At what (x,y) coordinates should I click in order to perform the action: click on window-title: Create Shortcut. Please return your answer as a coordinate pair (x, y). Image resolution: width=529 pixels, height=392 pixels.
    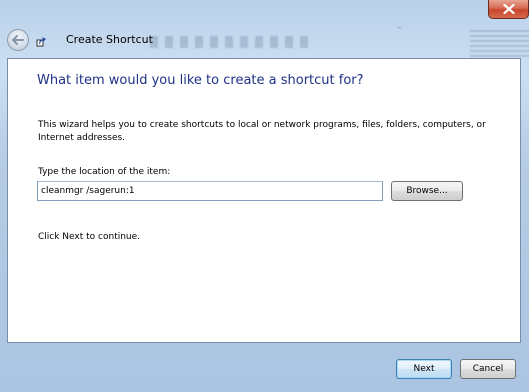
    Looking at the image, I should click on (109, 39).